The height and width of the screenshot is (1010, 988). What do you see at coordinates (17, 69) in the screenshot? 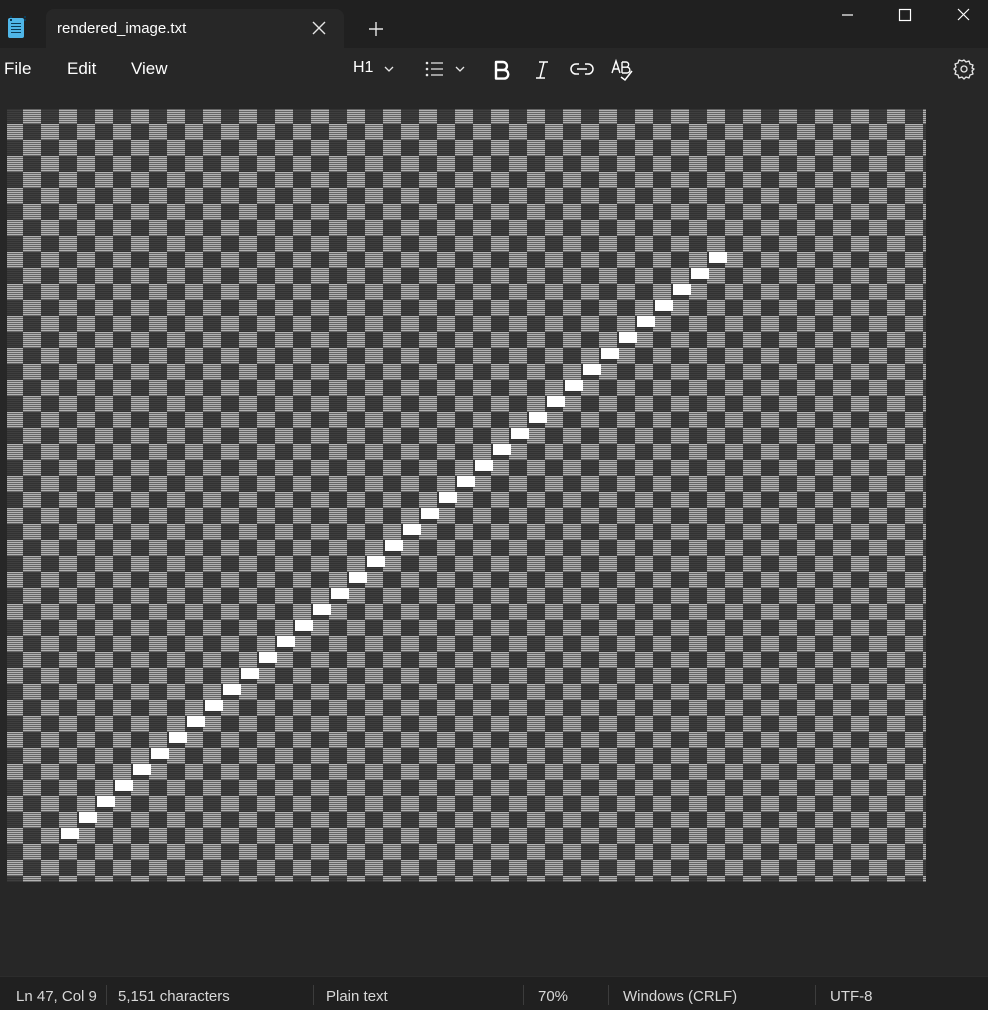
I see `menu-file: File` at bounding box center [17, 69].